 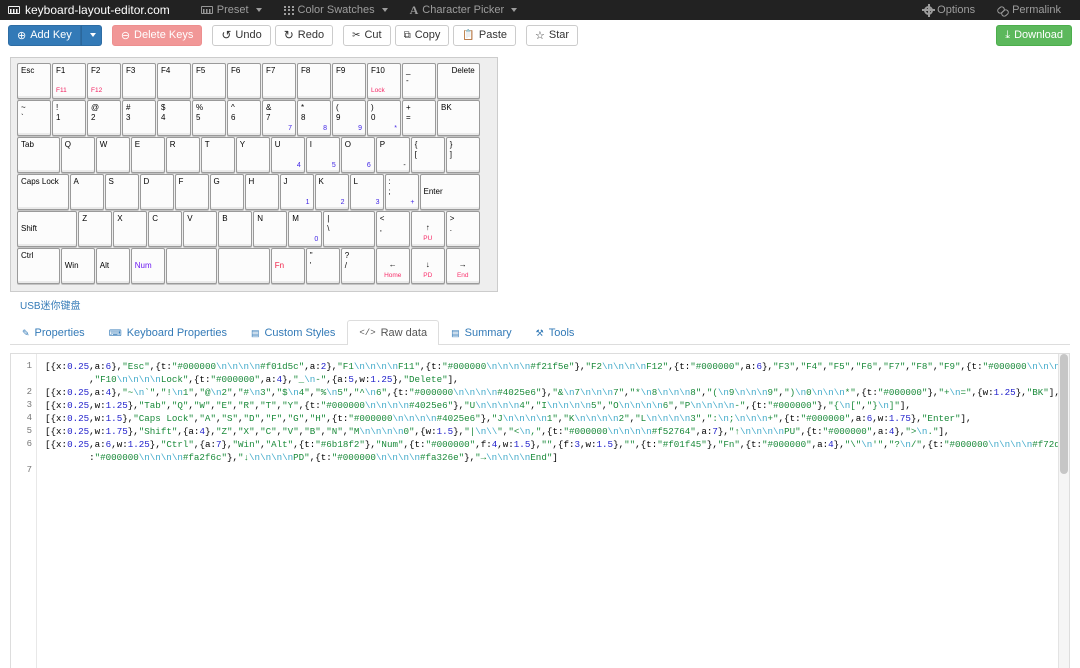 I want to click on keyboard-key: F3, so click(x=139, y=81).